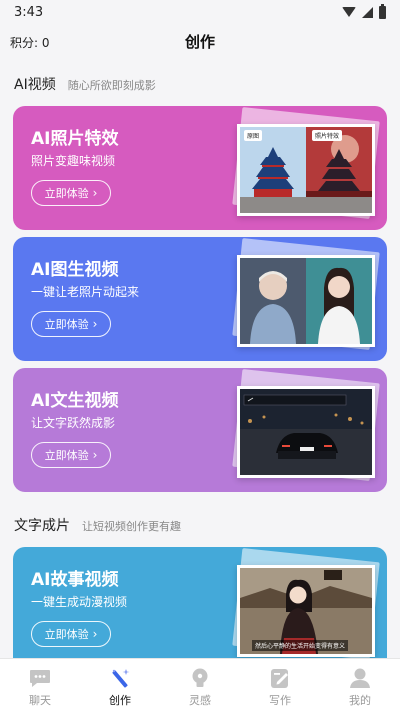 This screenshot has width=400, height=712. Describe the element at coordinates (75, 401) in the screenshot. I see `card-title: AI文生视频` at that location.